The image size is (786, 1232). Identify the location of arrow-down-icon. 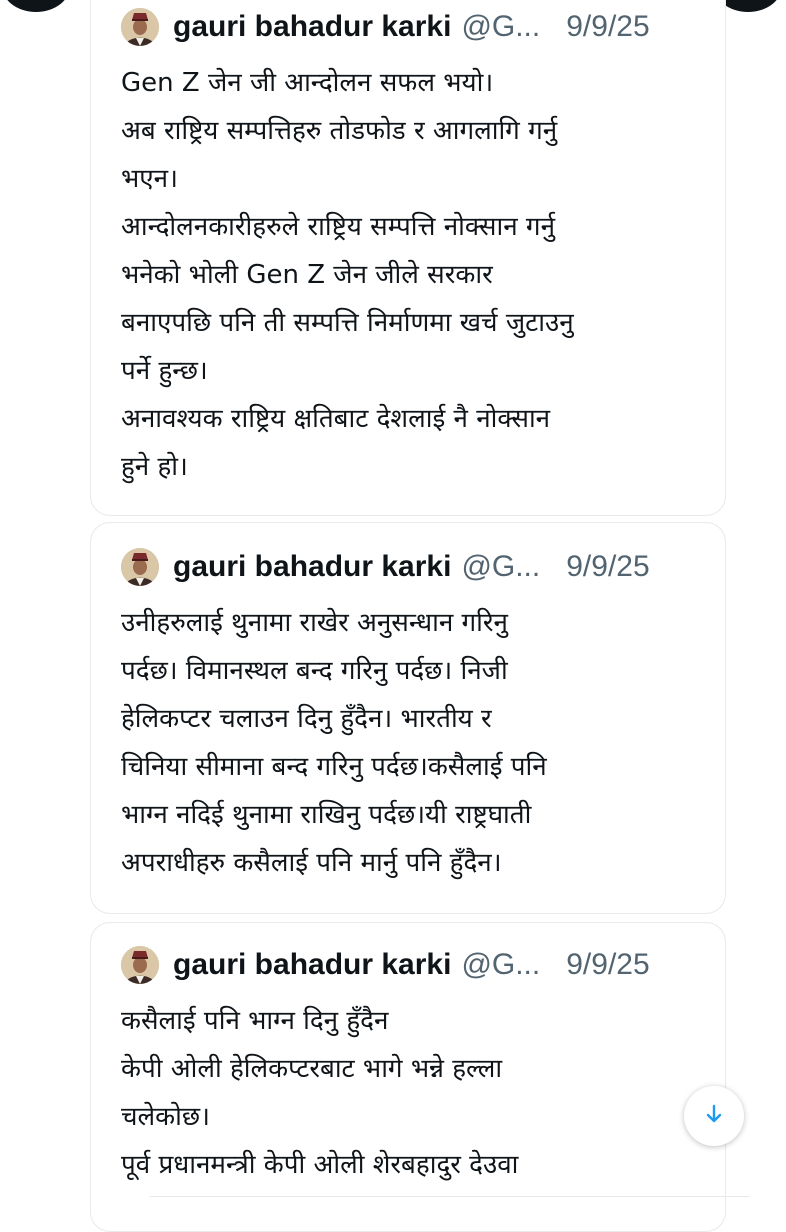
(714, 1116).